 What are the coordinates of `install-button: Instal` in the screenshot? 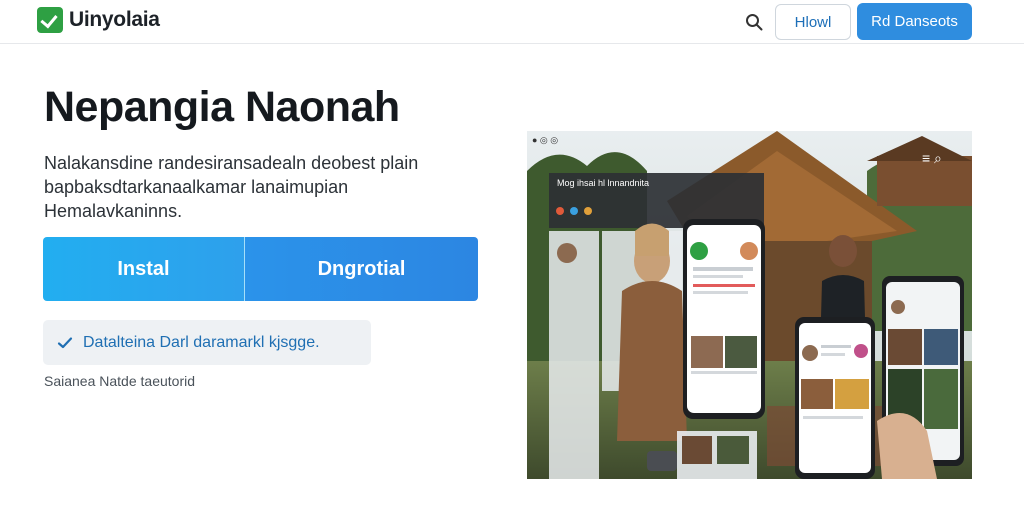 It's located at (144, 269).